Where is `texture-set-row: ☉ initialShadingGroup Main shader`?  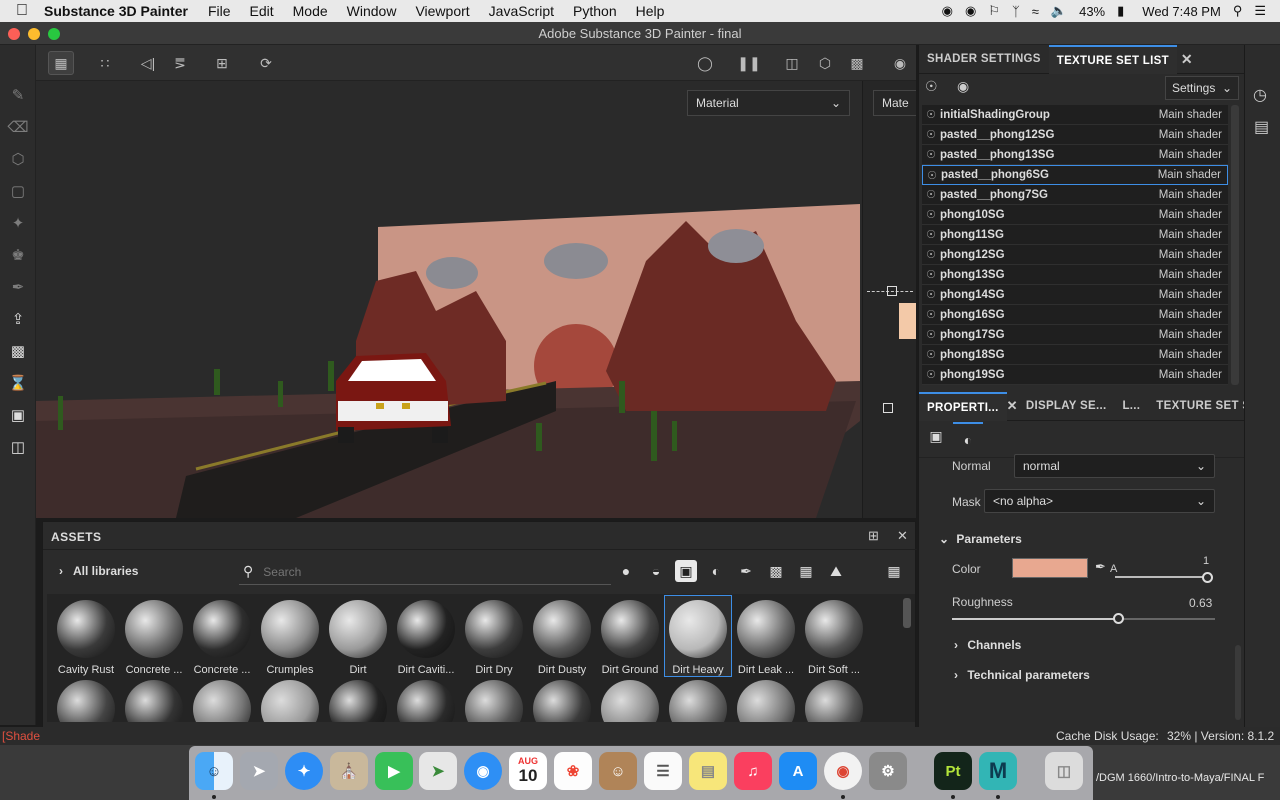
texture-set-row: ☉ initialShadingGroup Main shader is located at coordinates (1075, 115).